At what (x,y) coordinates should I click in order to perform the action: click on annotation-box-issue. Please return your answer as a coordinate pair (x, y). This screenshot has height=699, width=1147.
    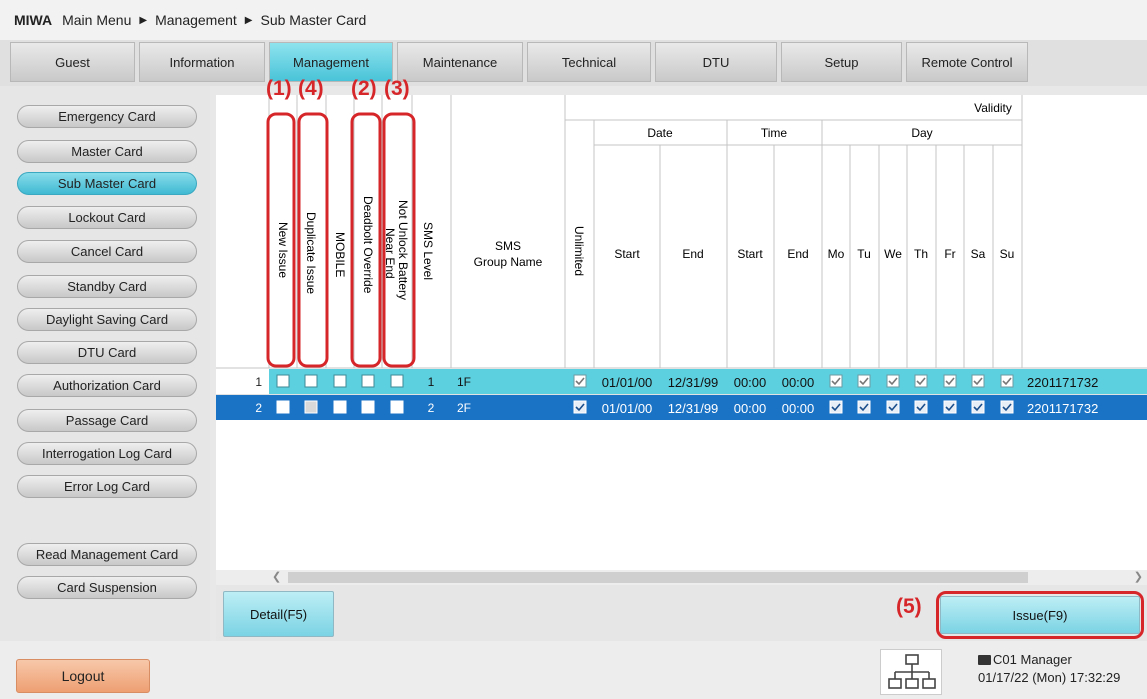
    Looking at the image, I should click on (1040, 615).